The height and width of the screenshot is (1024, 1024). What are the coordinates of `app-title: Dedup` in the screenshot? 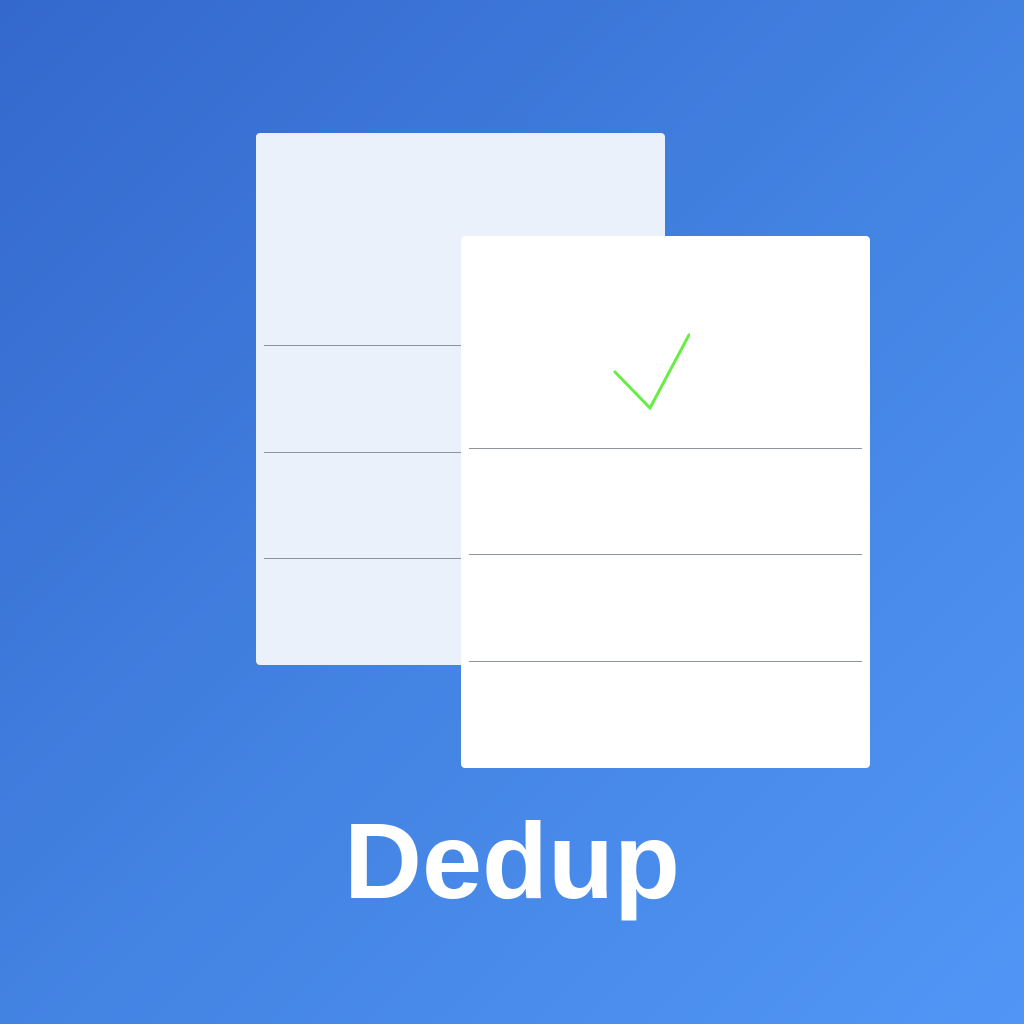 It's located at (512, 860).